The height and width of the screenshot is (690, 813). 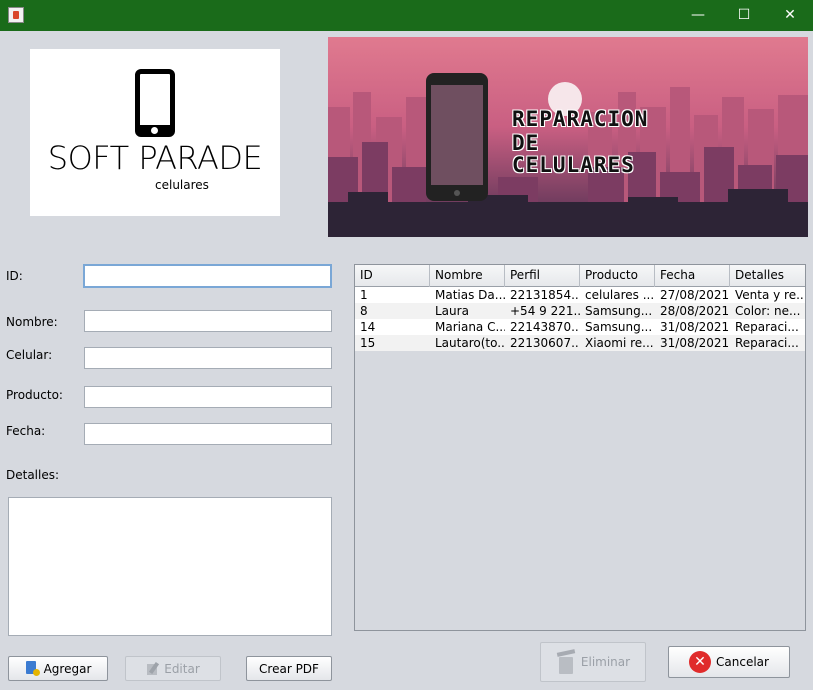 What do you see at coordinates (742, 662) in the screenshot?
I see `cancelar-label: Cancelar` at bounding box center [742, 662].